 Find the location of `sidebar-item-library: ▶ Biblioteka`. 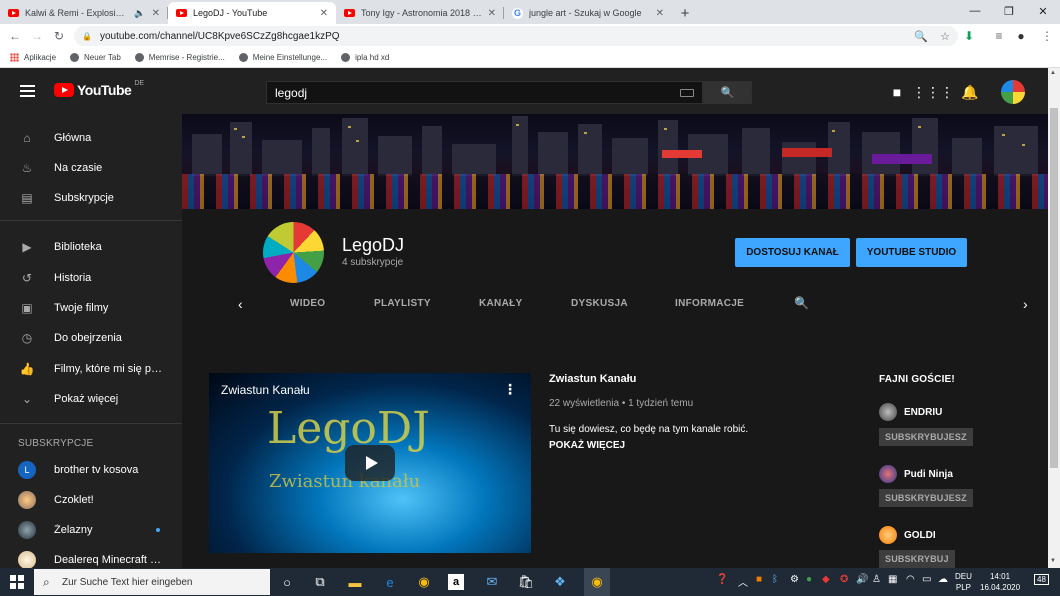

sidebar-item-library: ▶ Biblioteka is located at coordinates (91, 247).